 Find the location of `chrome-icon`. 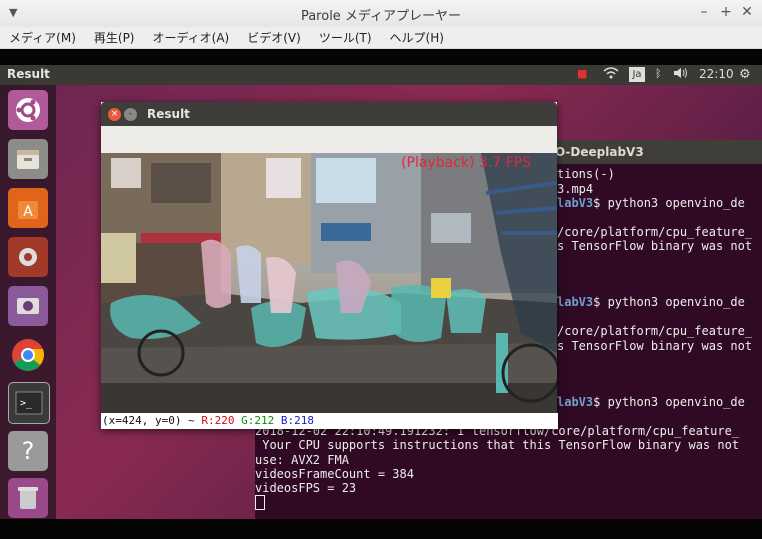

chrome-icon is located at coordinates (28, 355).